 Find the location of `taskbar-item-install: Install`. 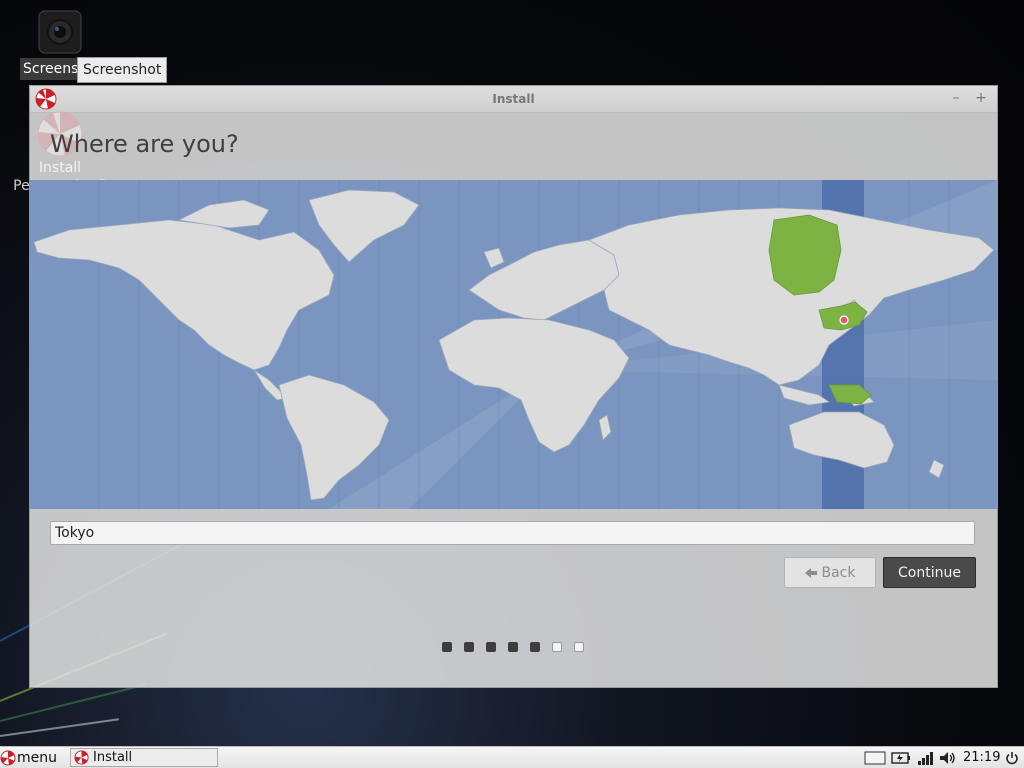

taskbar-item-install: Install is located at coordinates (144, 757).